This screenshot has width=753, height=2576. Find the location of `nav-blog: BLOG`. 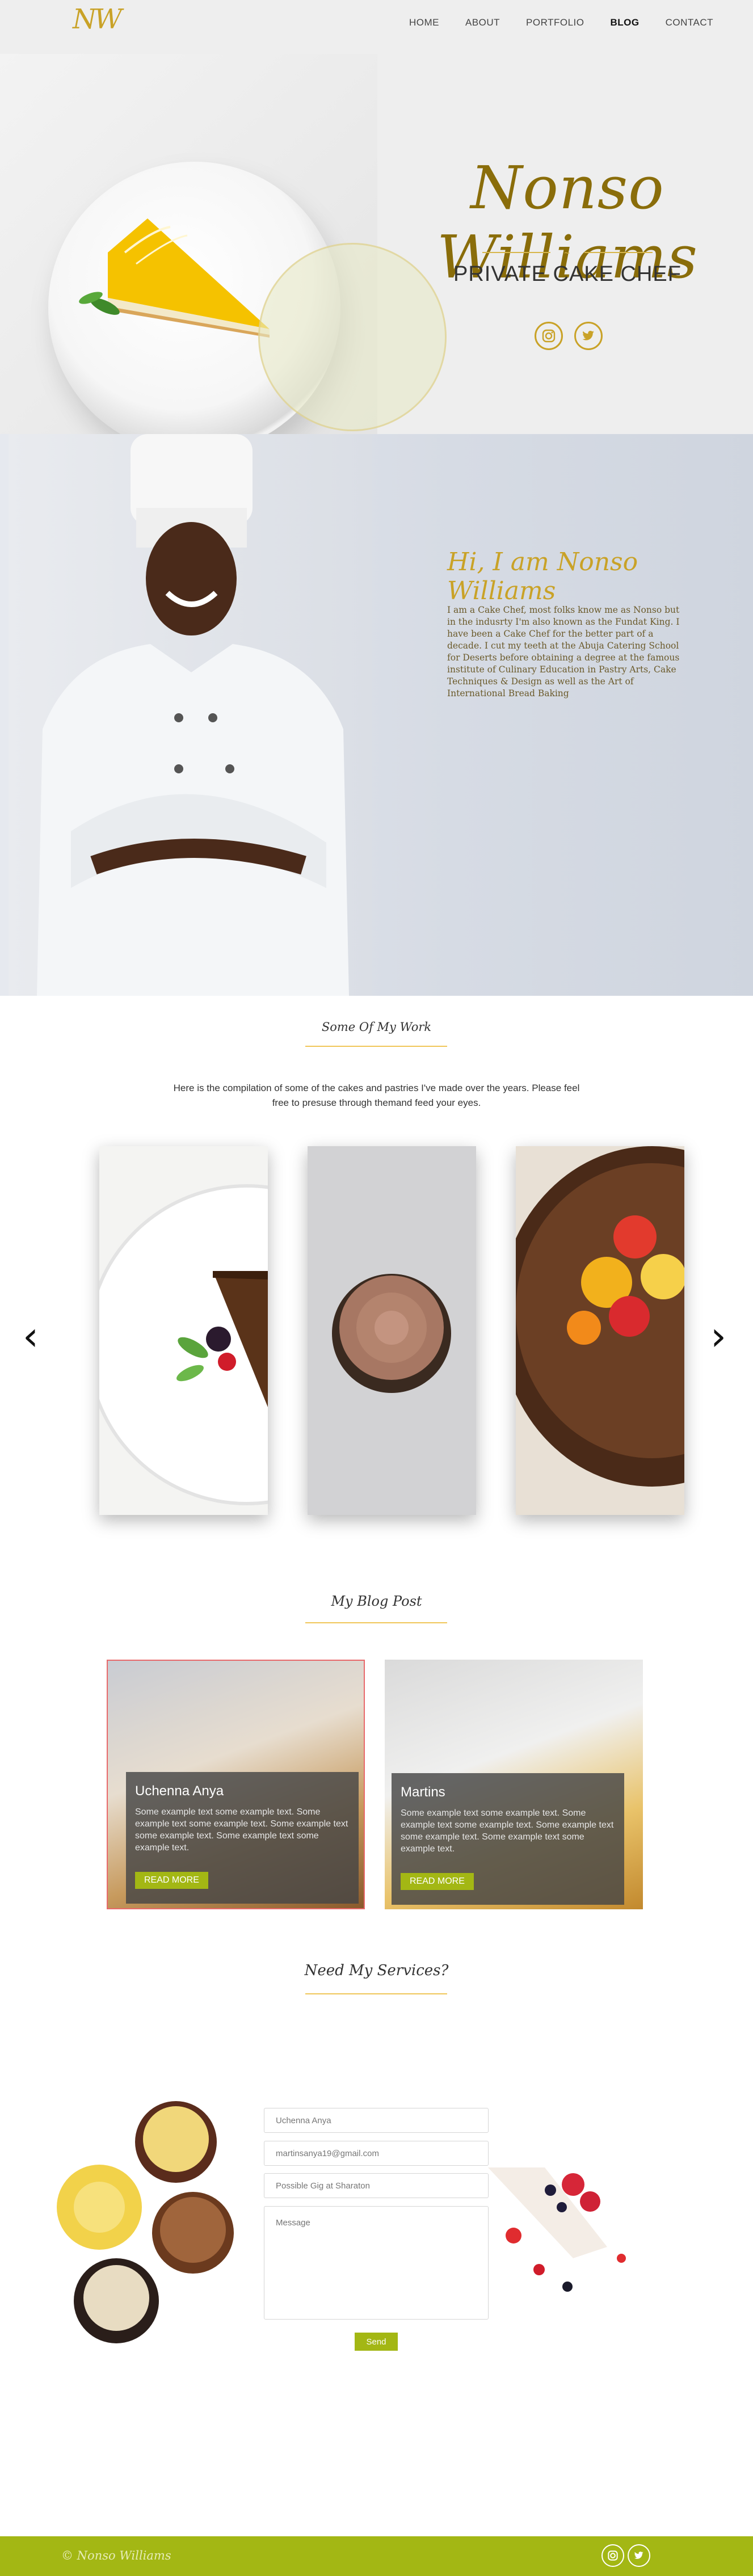

nav-blog: BLOG is located at coordinates (624, 22).